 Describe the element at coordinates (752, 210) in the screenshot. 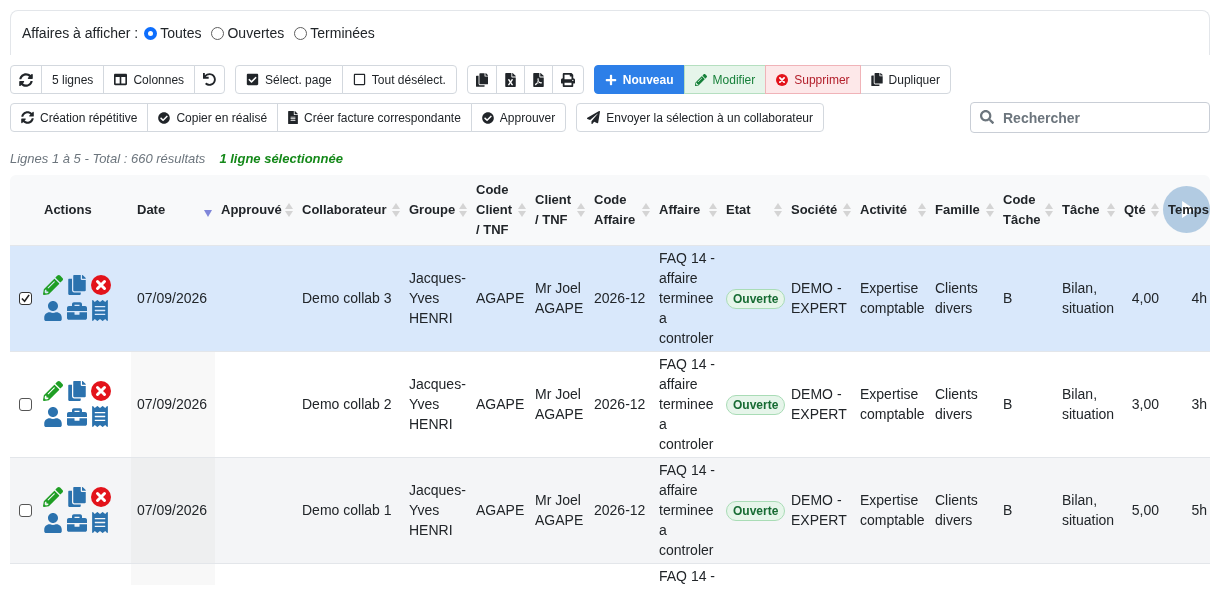

I see `column-header: Etat` at that location.